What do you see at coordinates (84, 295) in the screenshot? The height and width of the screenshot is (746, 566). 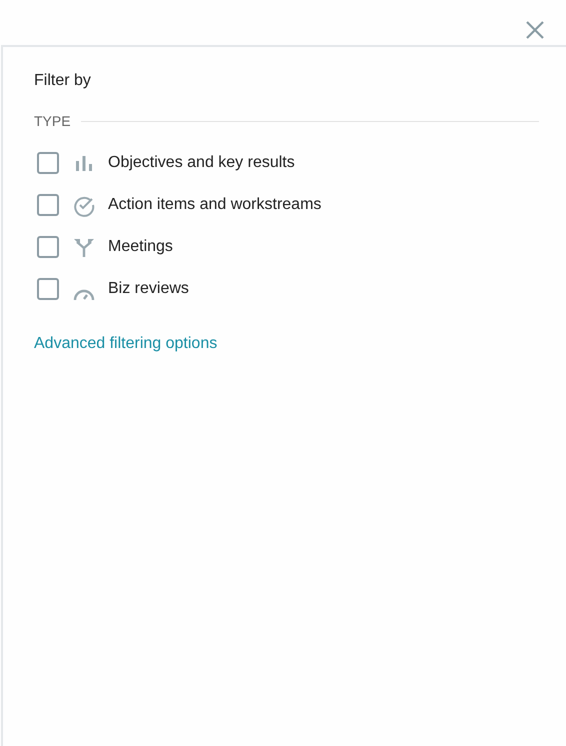 I see `gauge-icon` at bounding box center [84, 295].